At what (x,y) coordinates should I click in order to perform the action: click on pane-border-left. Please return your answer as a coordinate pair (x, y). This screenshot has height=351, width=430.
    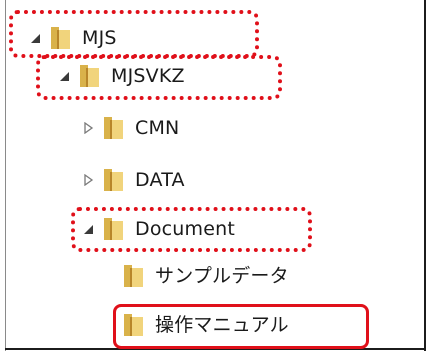
    Looking at the image, I should click on (5, 175).